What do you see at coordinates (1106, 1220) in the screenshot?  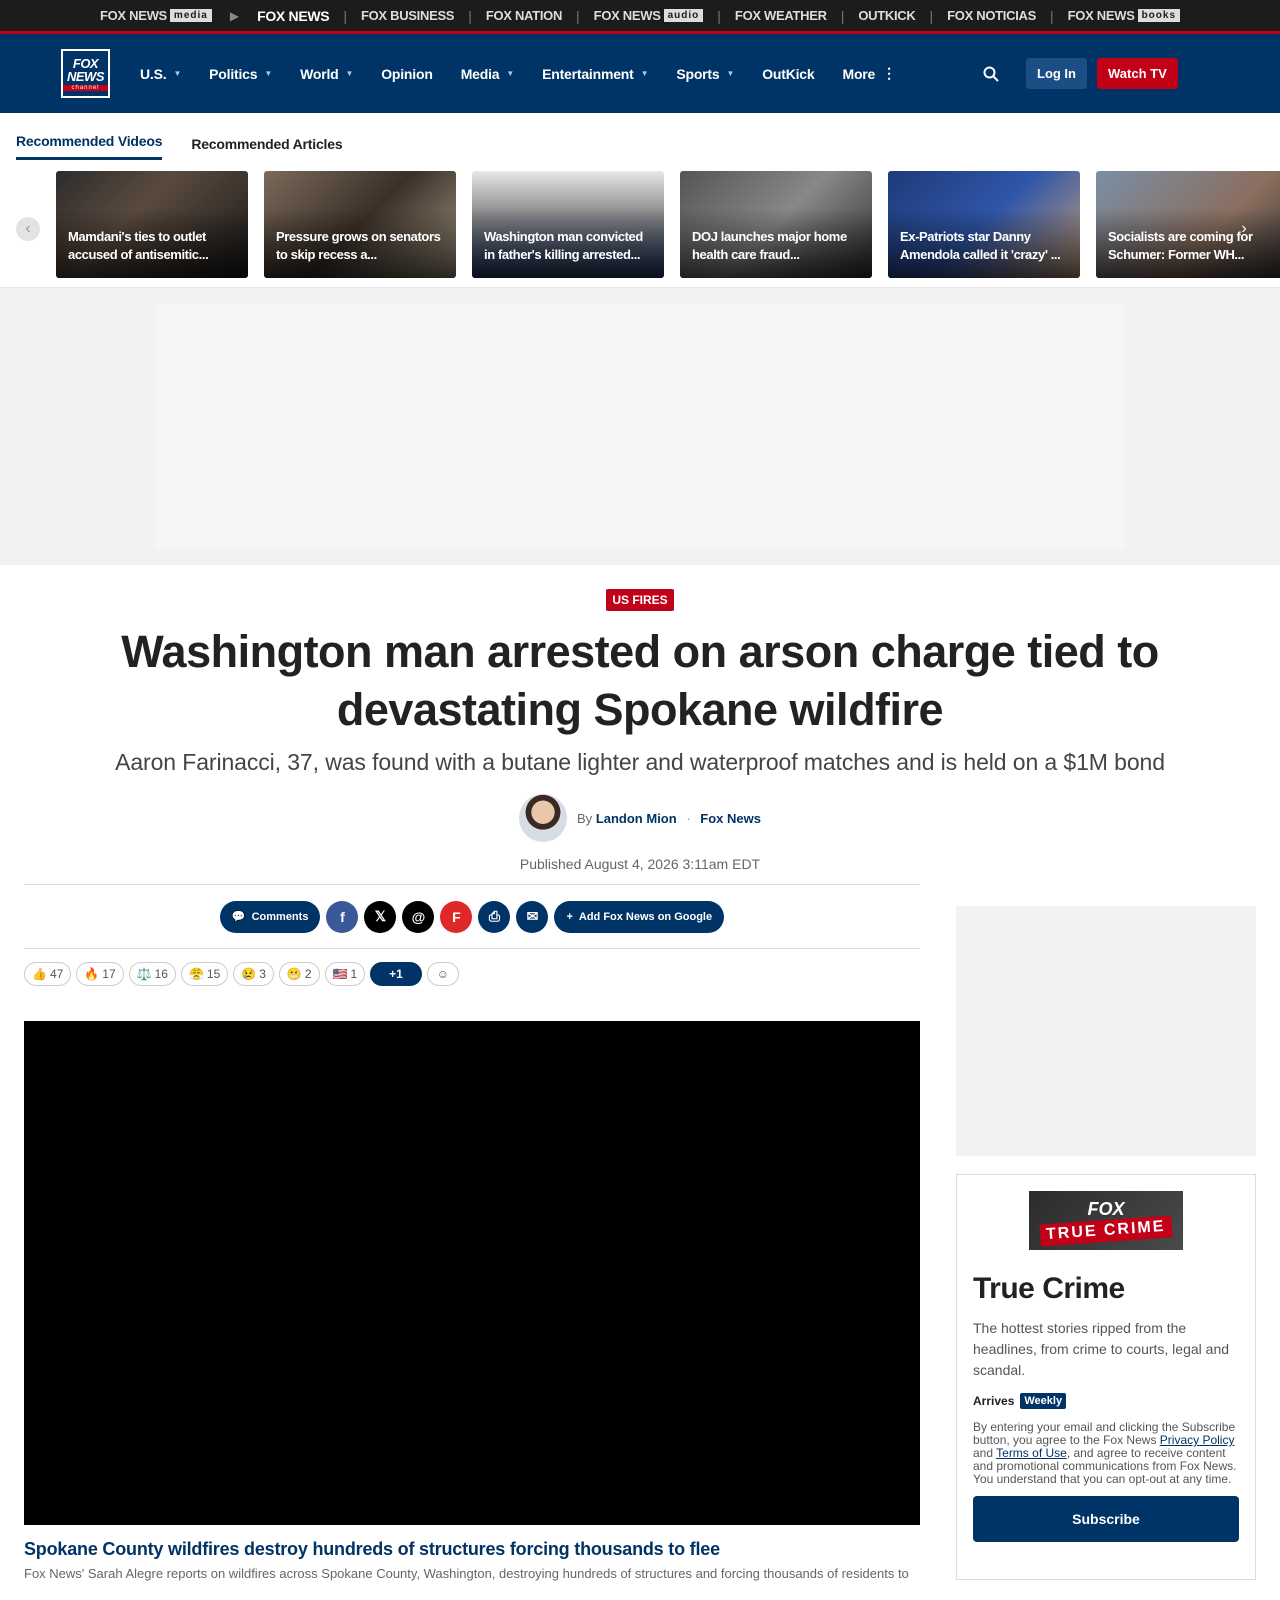 I see `true-crime-logo: FOX TRUE CRIME` at bounding box center [1106, 1220].